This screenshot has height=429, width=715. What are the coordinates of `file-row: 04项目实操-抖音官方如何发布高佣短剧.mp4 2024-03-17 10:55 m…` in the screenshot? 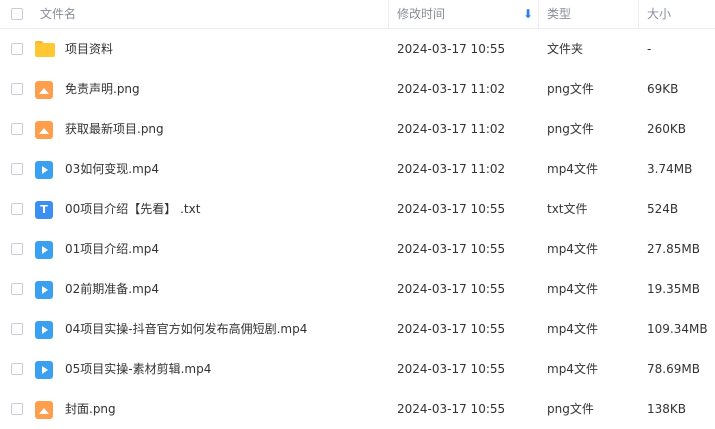 It's located at (357, 329).